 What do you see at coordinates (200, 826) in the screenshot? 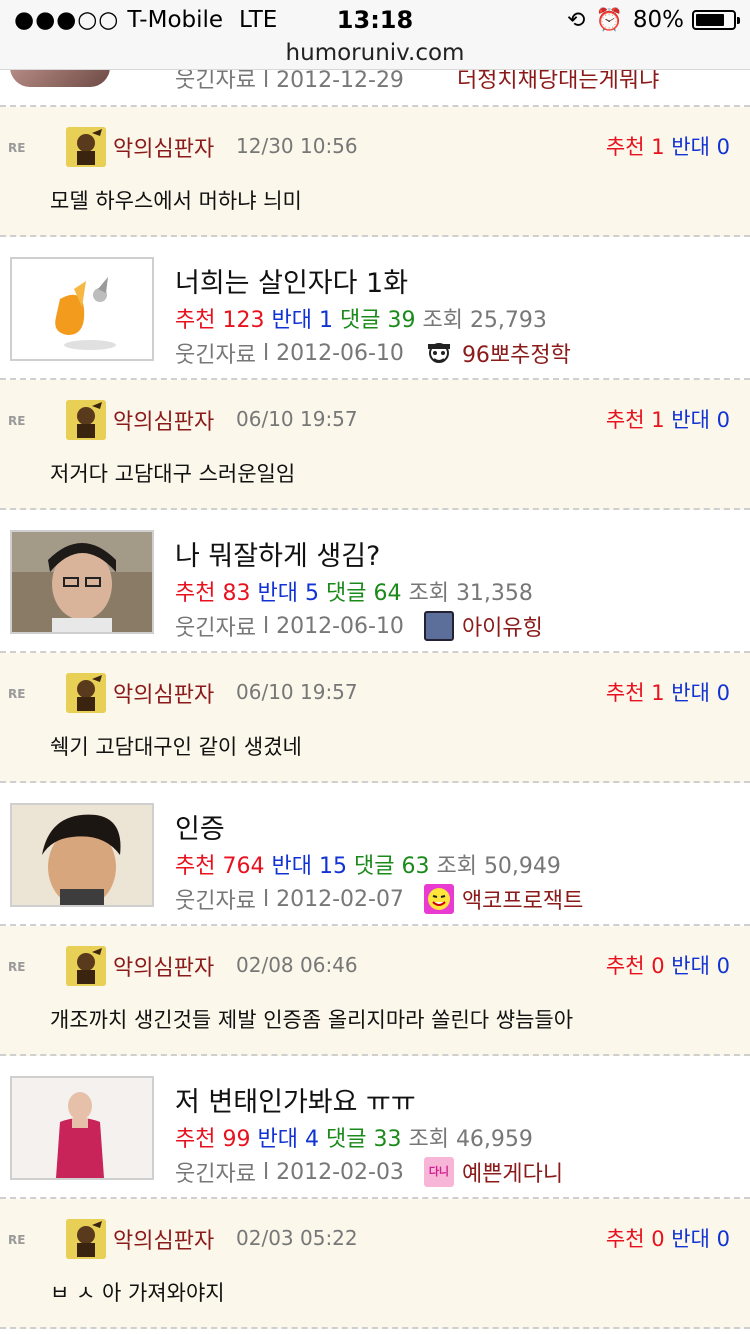
I see `post-title: 인증` at bounding box center [200, 826].